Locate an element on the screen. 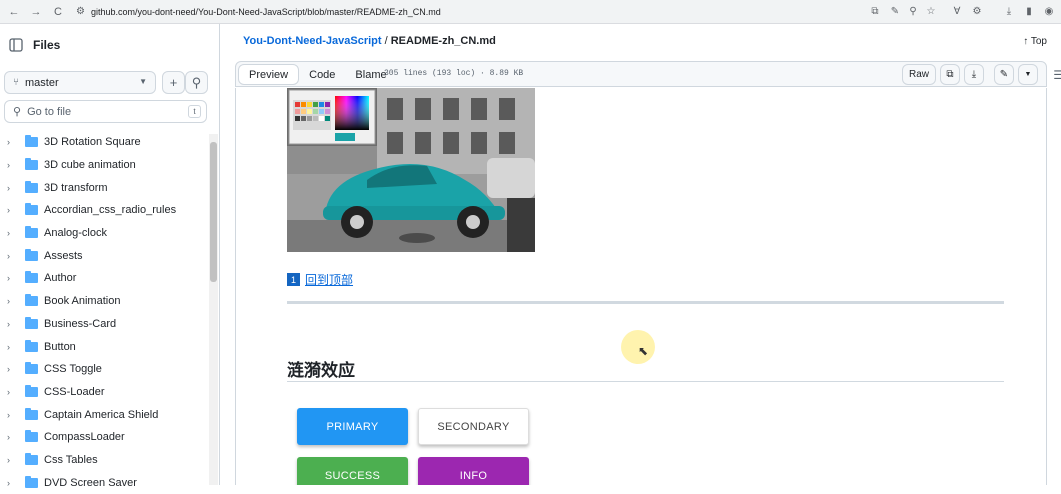 Image resolution: width=1061 pixels, height=494 pixels. tree-item: › Assests is located at coordinates (105, 255).